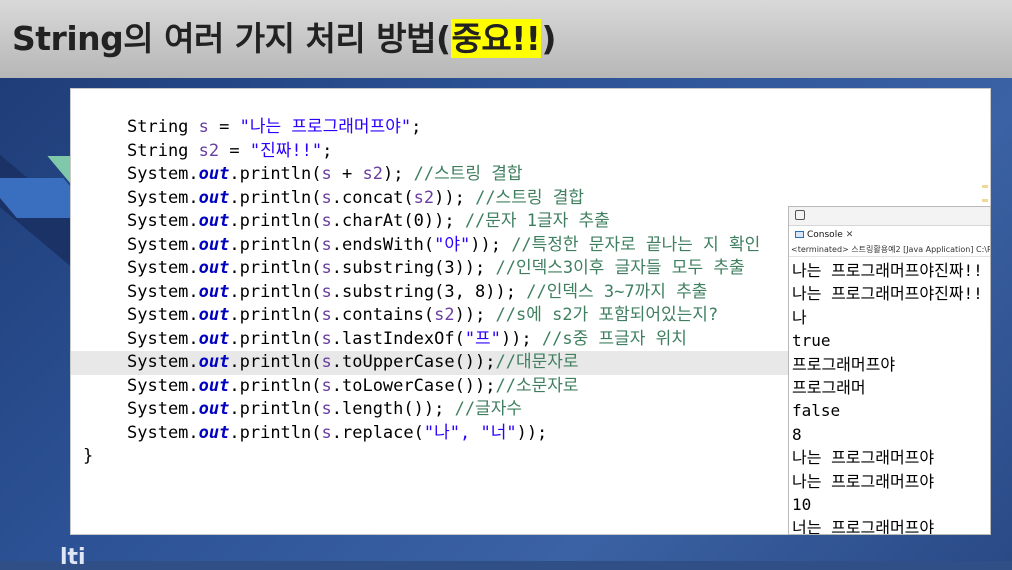 The image size is (1012, 570). Describe the element at coordinates (850, 235) in the screenshot. I see `close-icon: ✕` at that location.